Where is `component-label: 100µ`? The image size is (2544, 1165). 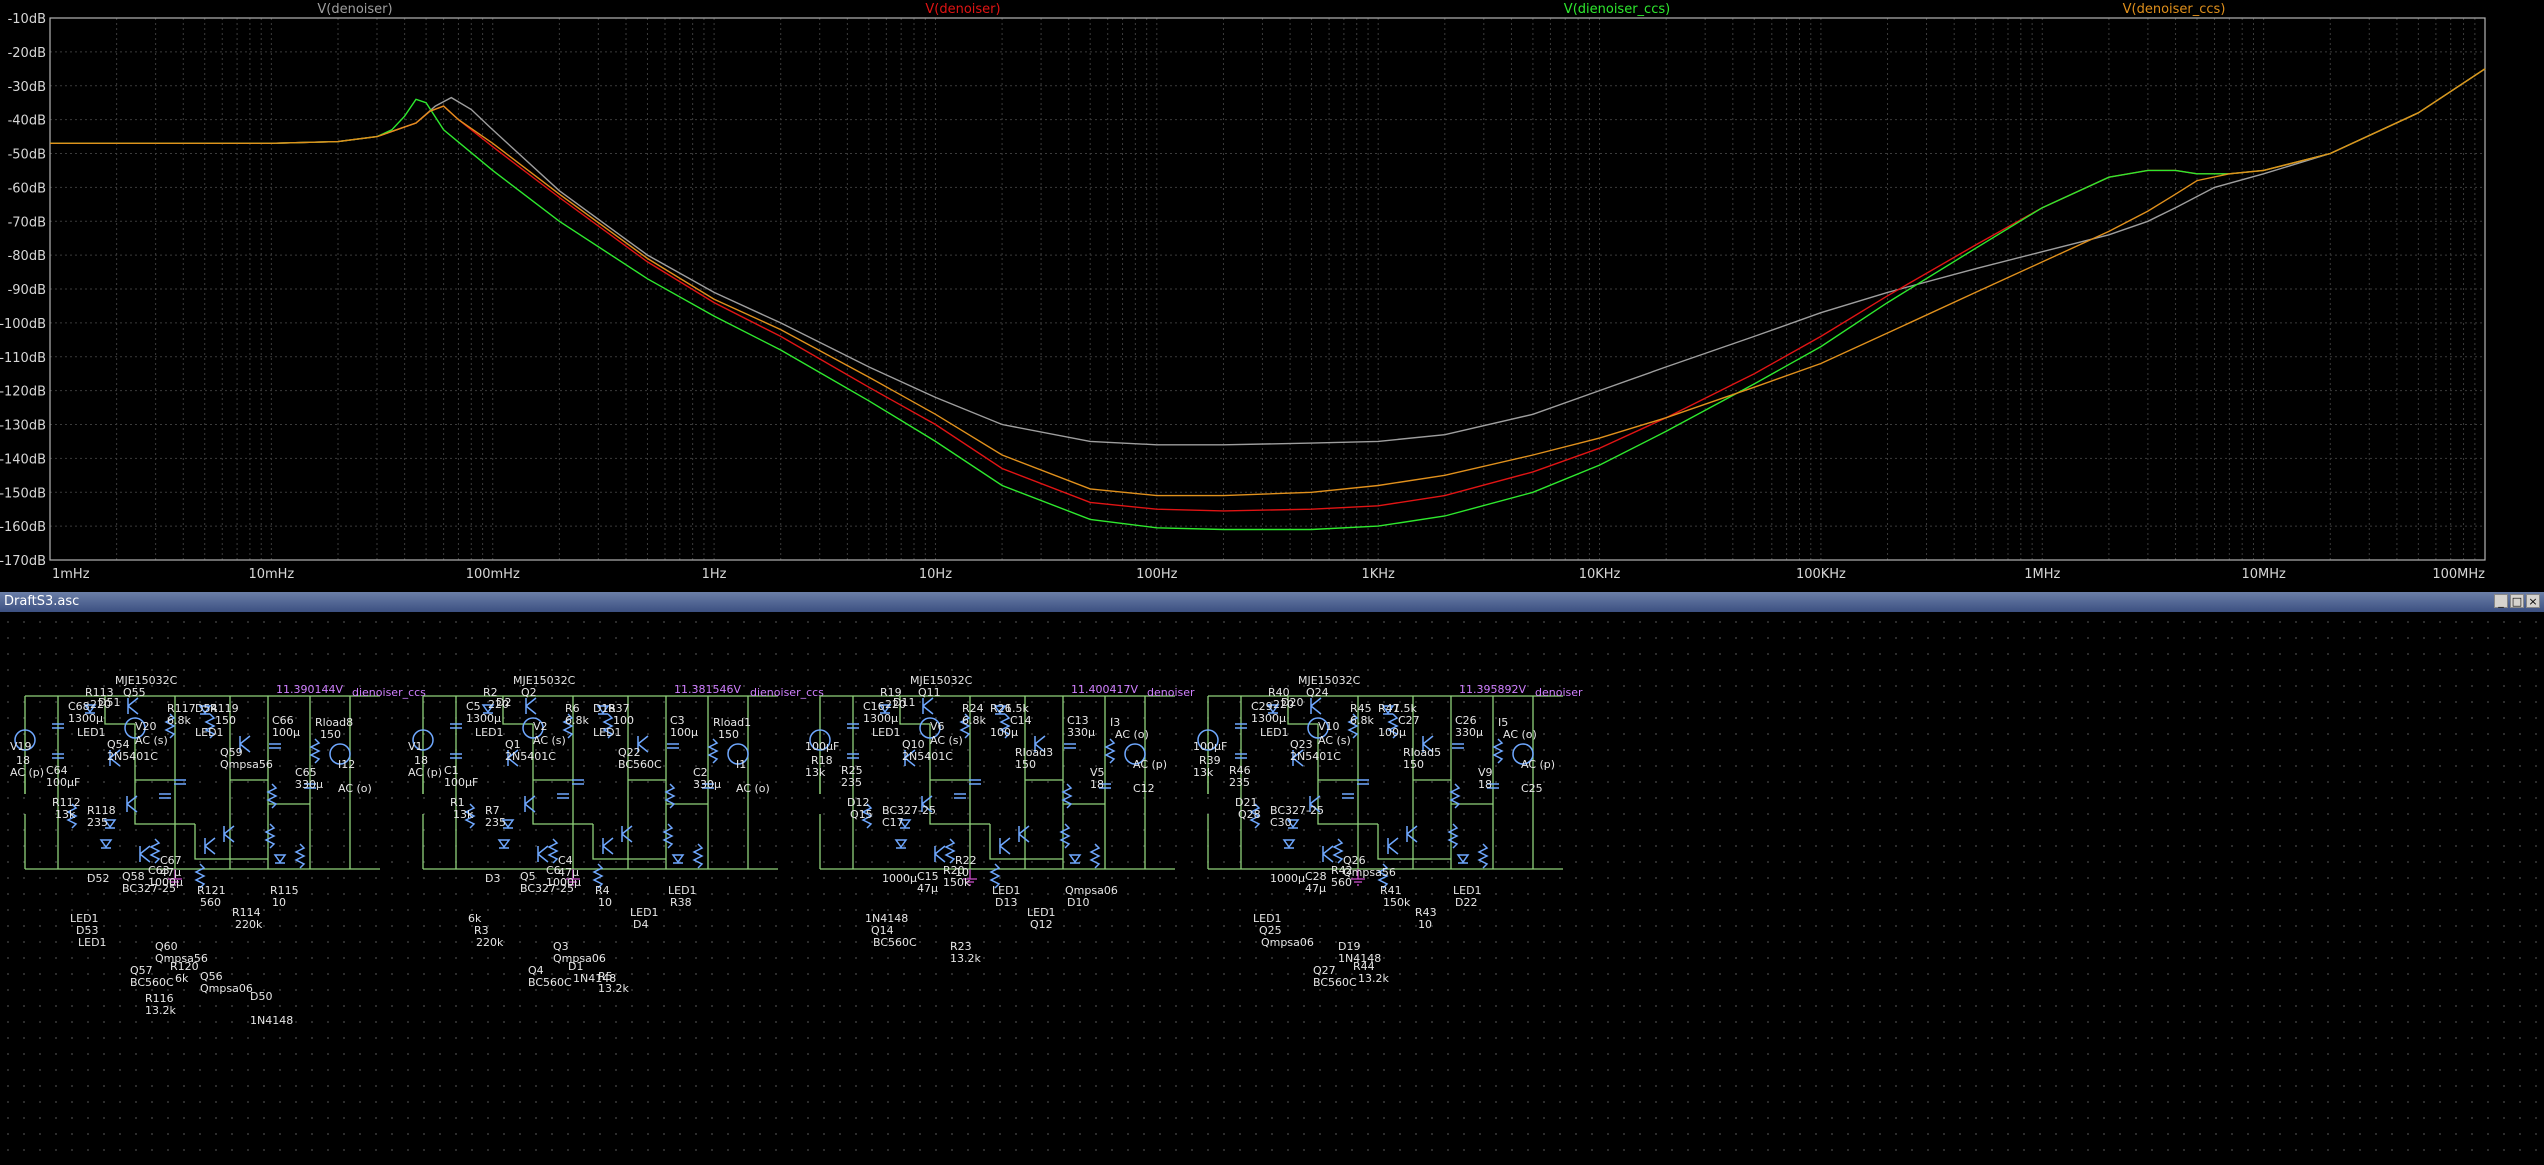
component-label: 100µ is located at coordinates (684, 732).